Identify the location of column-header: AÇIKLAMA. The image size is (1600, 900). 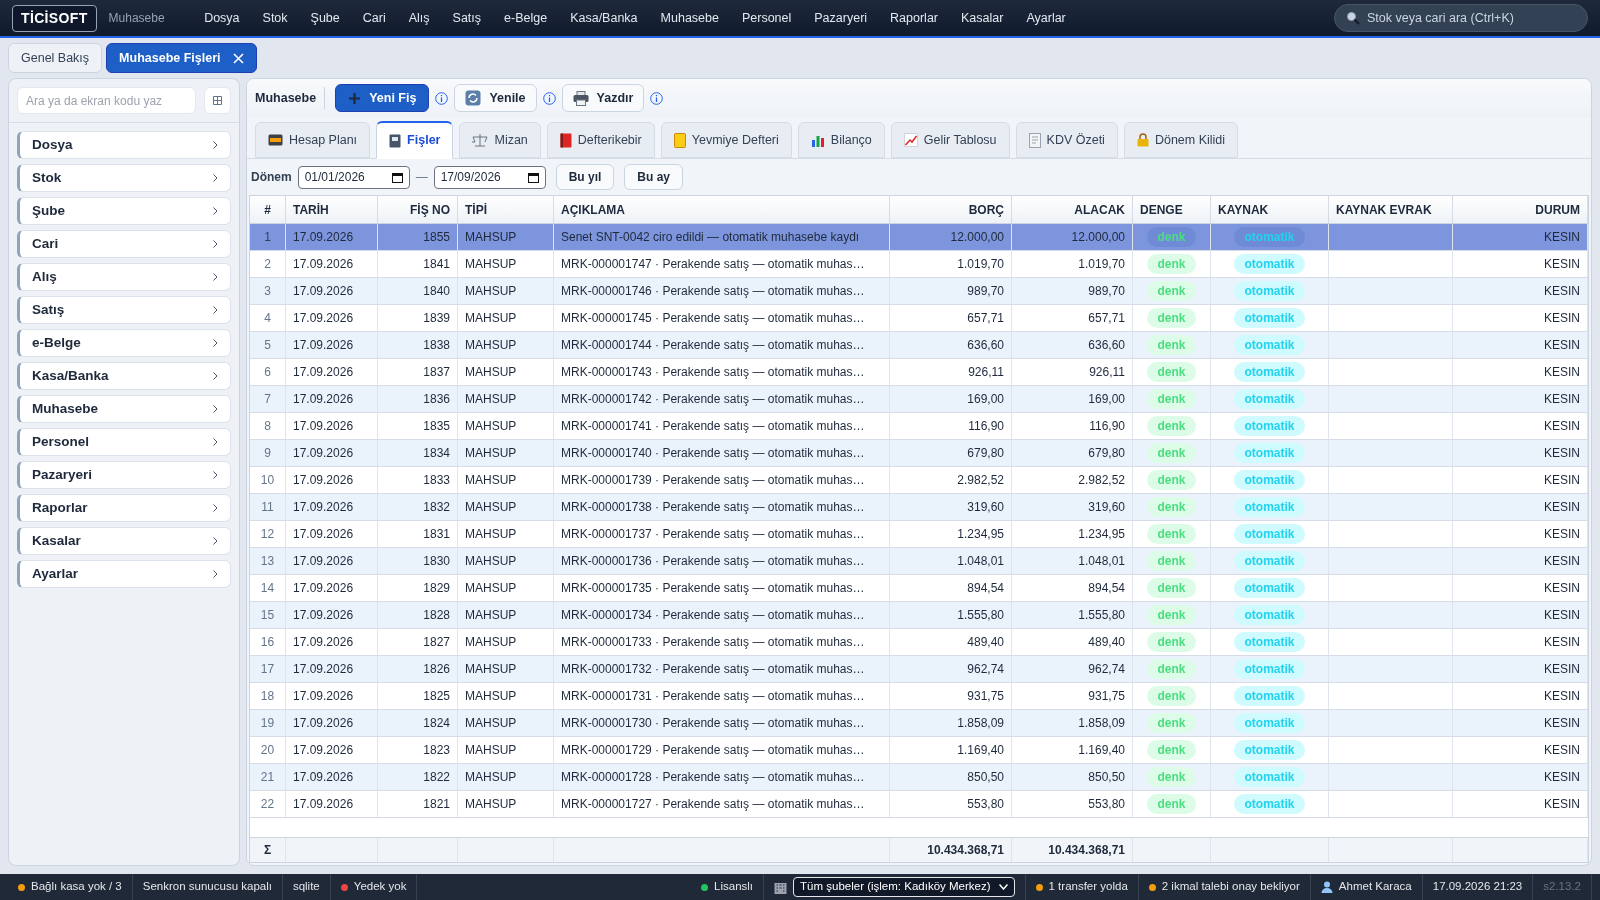
(722, 209).